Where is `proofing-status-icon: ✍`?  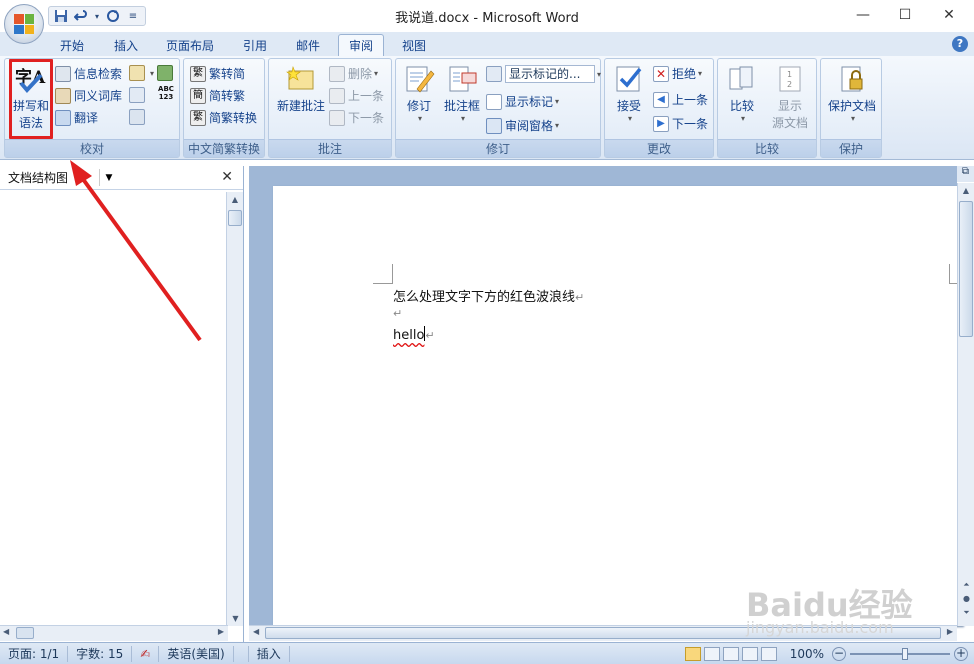
proofing-status-icon: ✍ is located at coordinates (146, 653).